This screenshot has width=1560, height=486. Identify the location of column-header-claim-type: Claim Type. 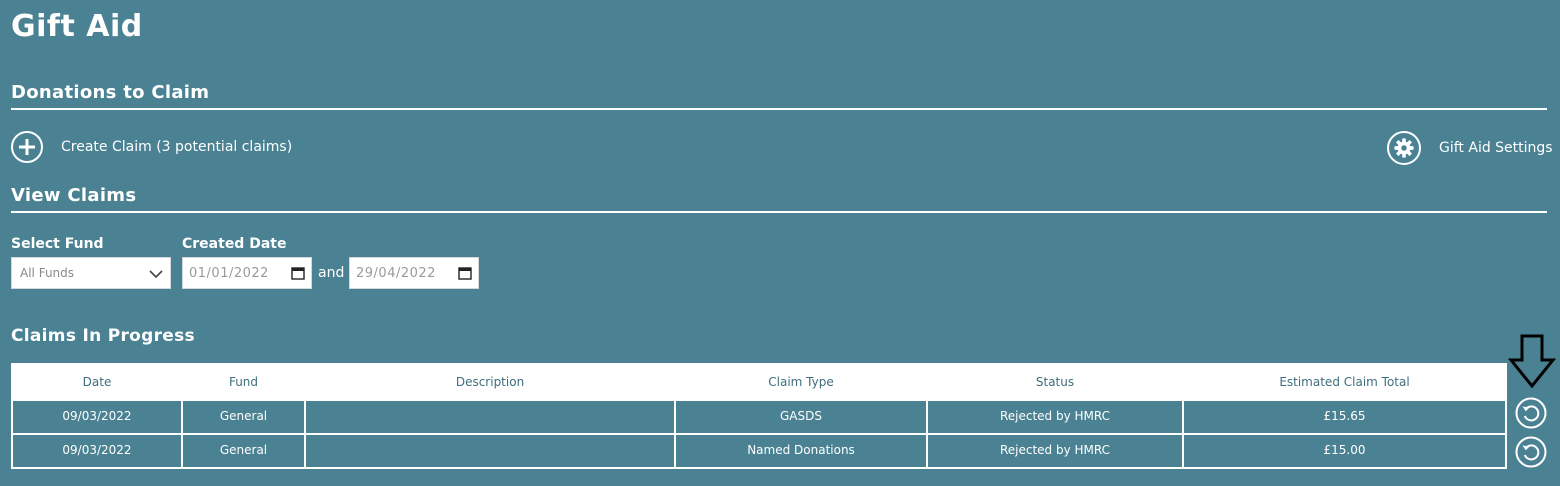
(801, 382).